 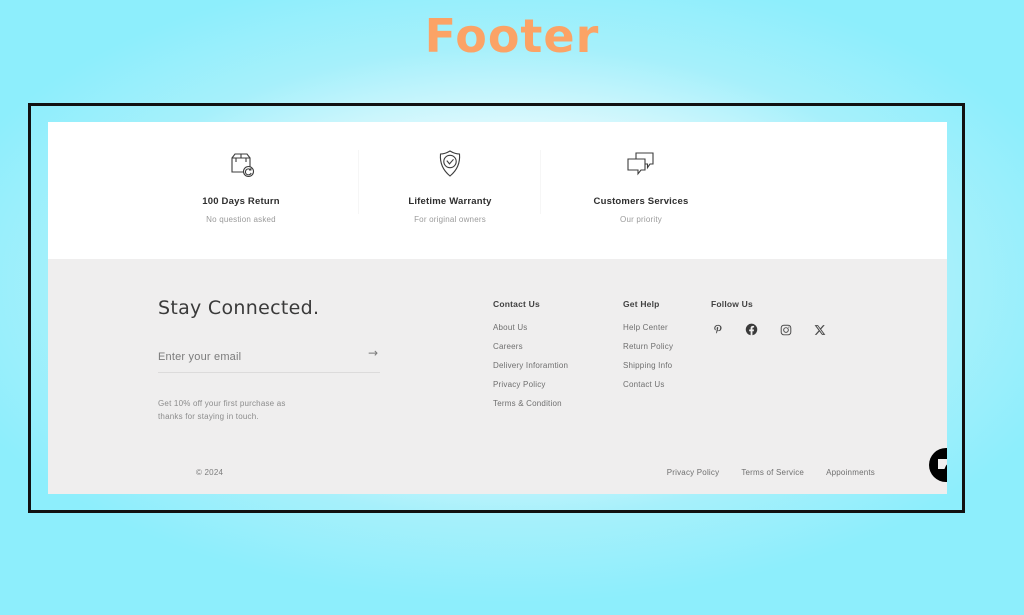 What do you see at coordinates (641, 164) in the screenshot?
I see `chat-bubbles-icon` at bounding box center [641, 164].